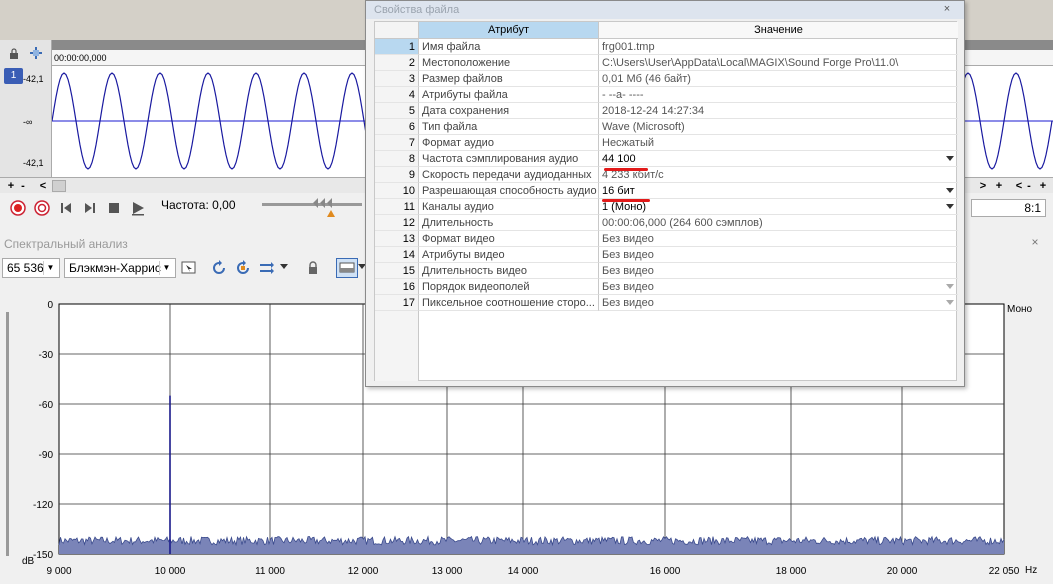 This screenshot has width=1053, height=584. I want to click on go-to-end-button, so click(90, 208).